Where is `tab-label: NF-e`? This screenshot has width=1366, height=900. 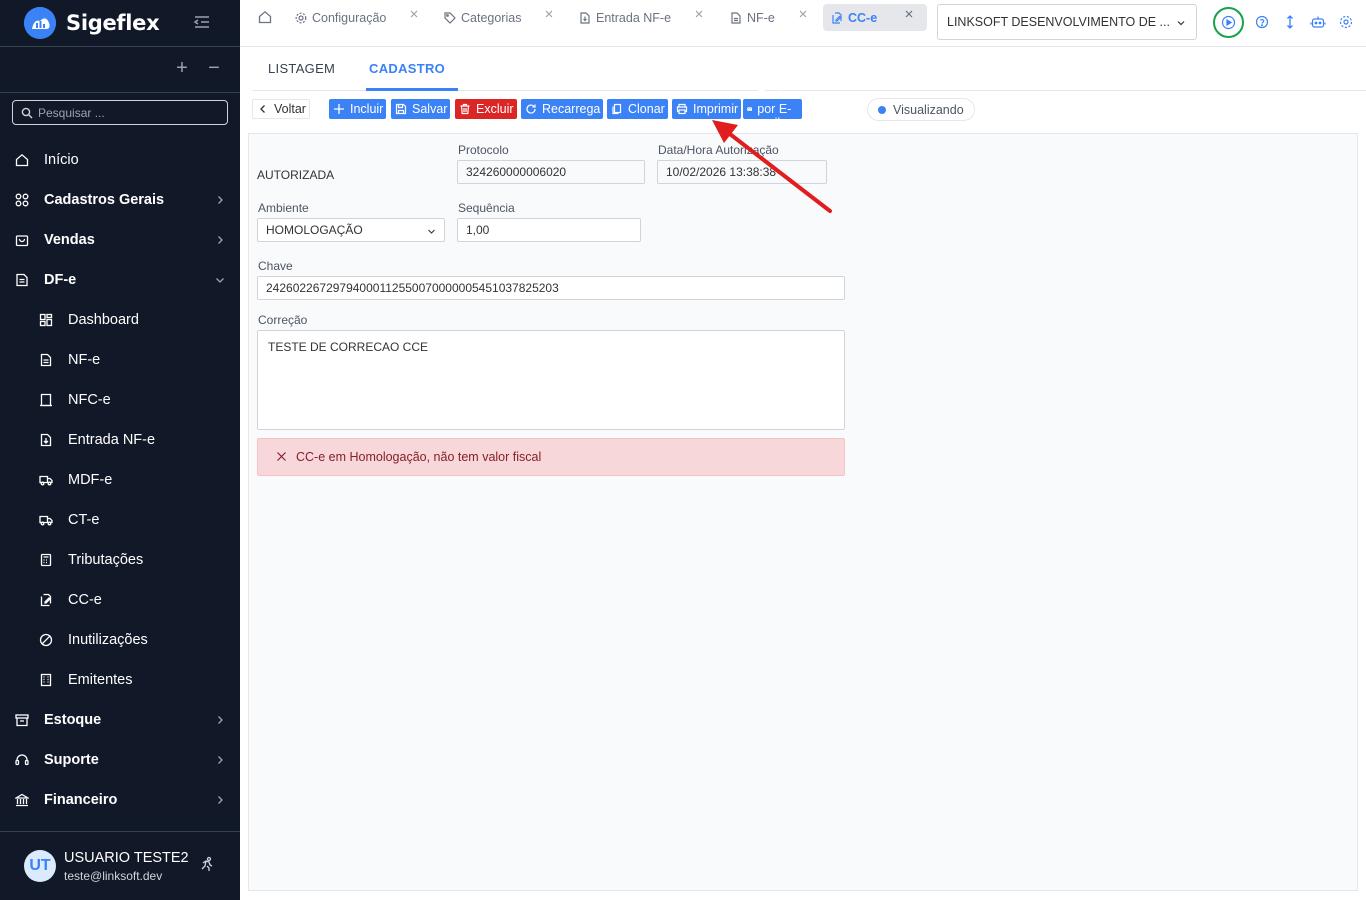 tab-label: NF-e is located at coordinates (761, 17).